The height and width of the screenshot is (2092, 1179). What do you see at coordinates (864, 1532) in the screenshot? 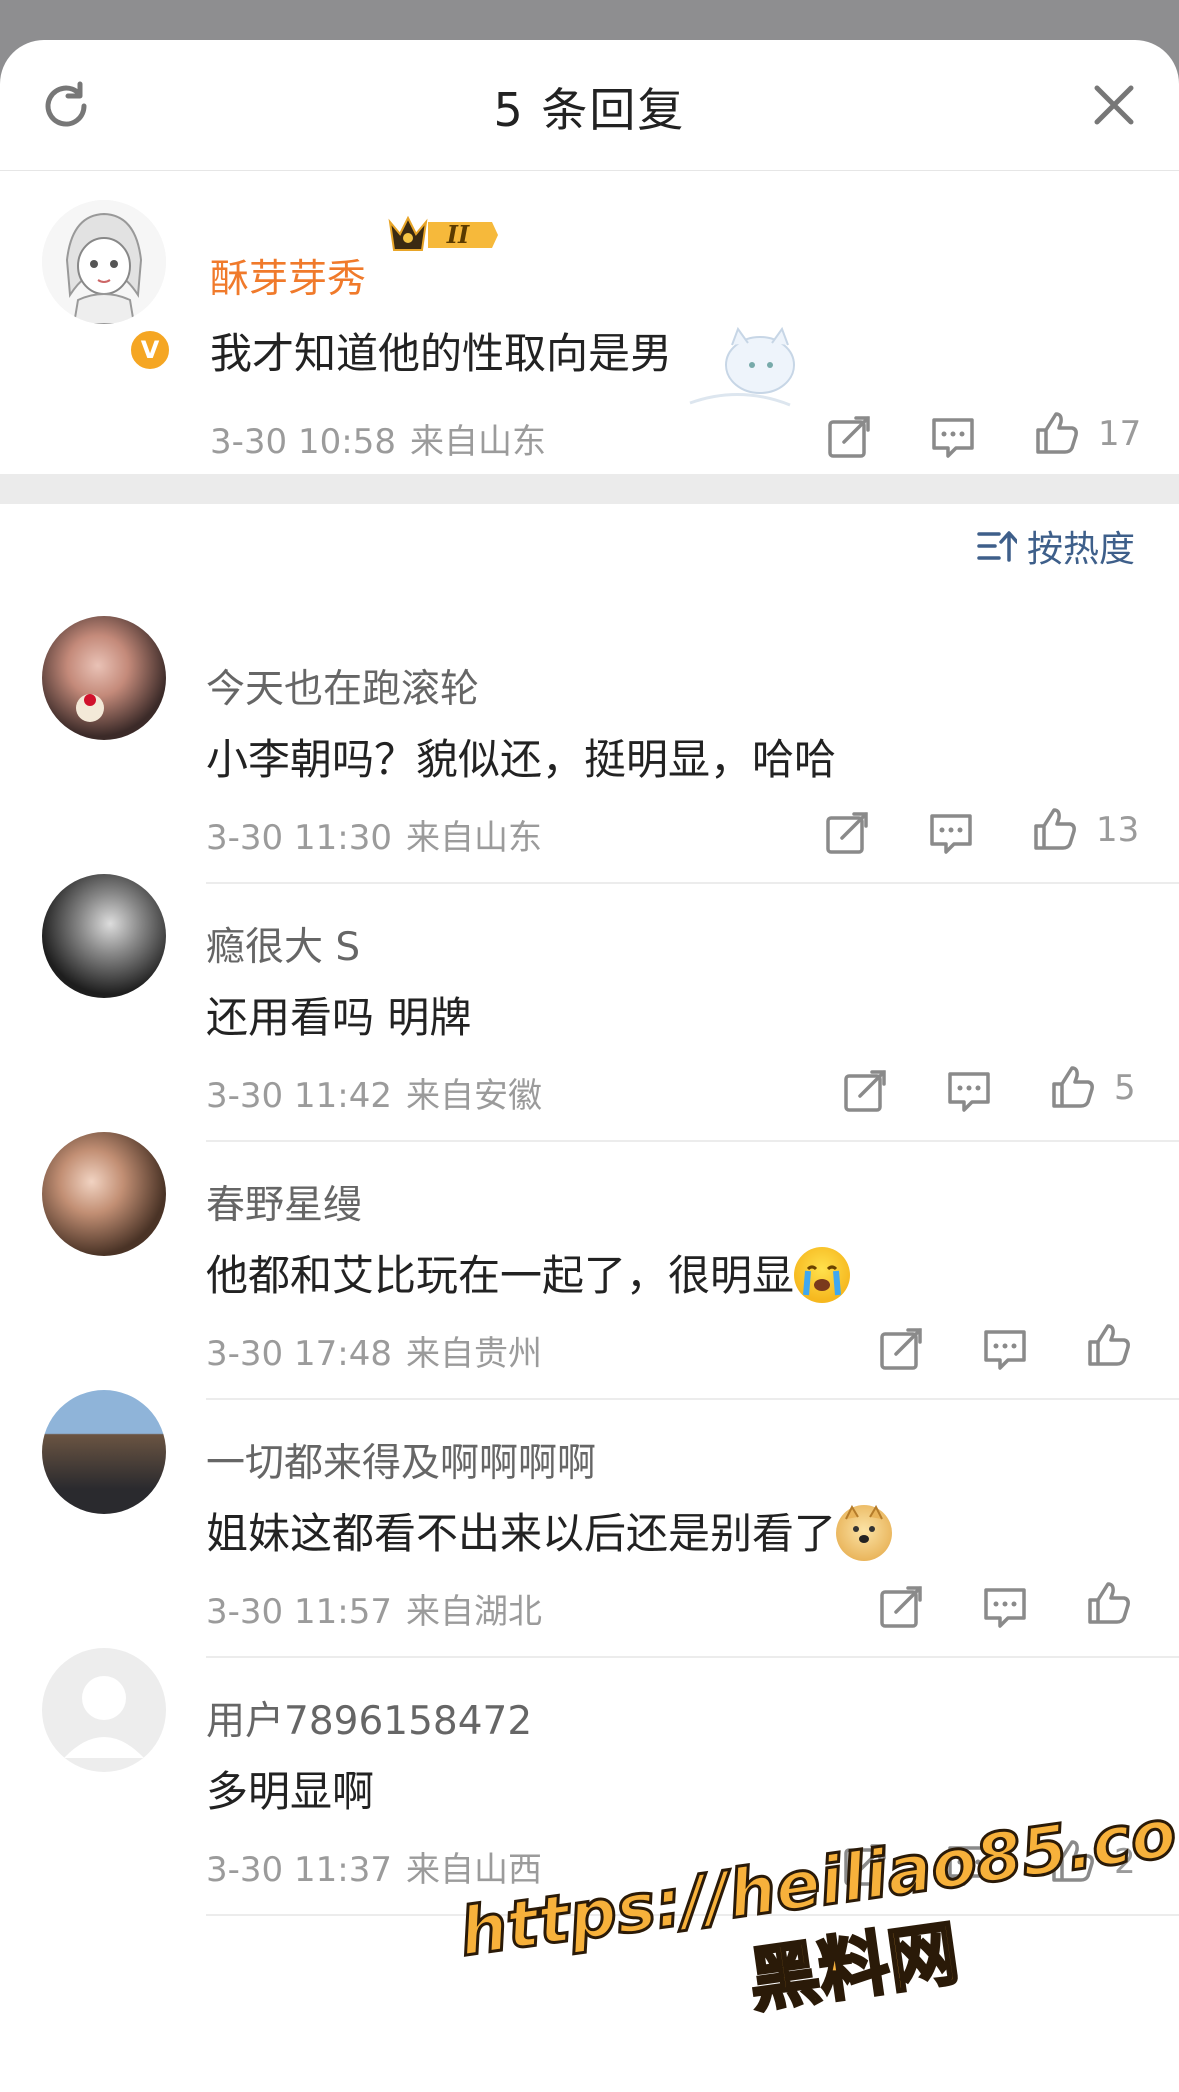
I see `doge-emoji-icon` at bounding box center [864, 1532].